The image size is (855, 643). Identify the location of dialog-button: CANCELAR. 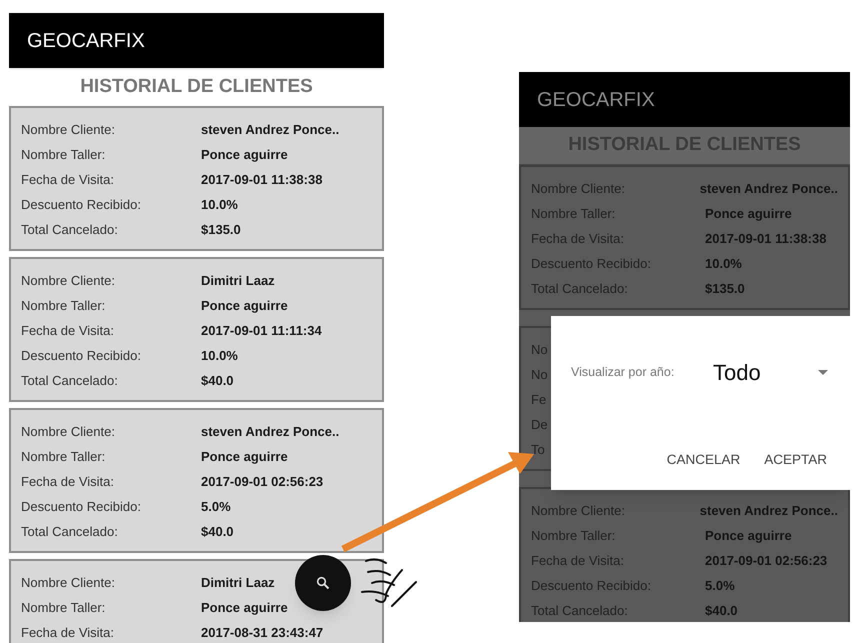
(703, 460).